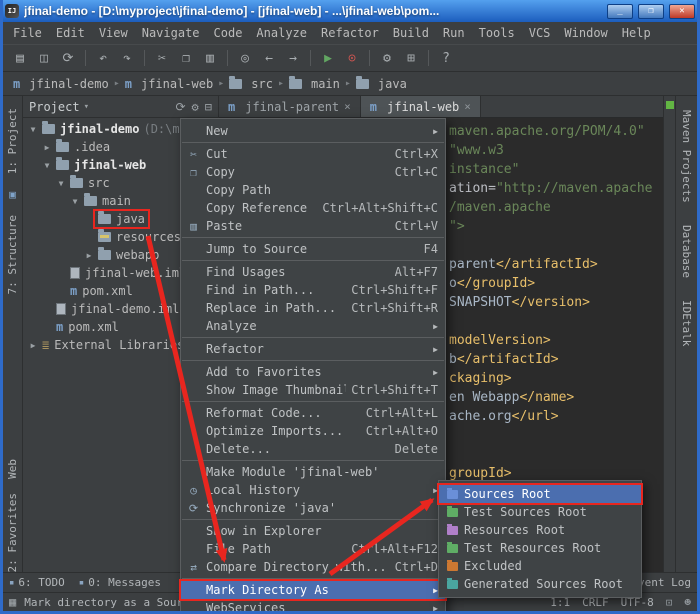 This screenshot has width=700, height=614. I want to click on hector-icon: ☻, so click(687, 602).